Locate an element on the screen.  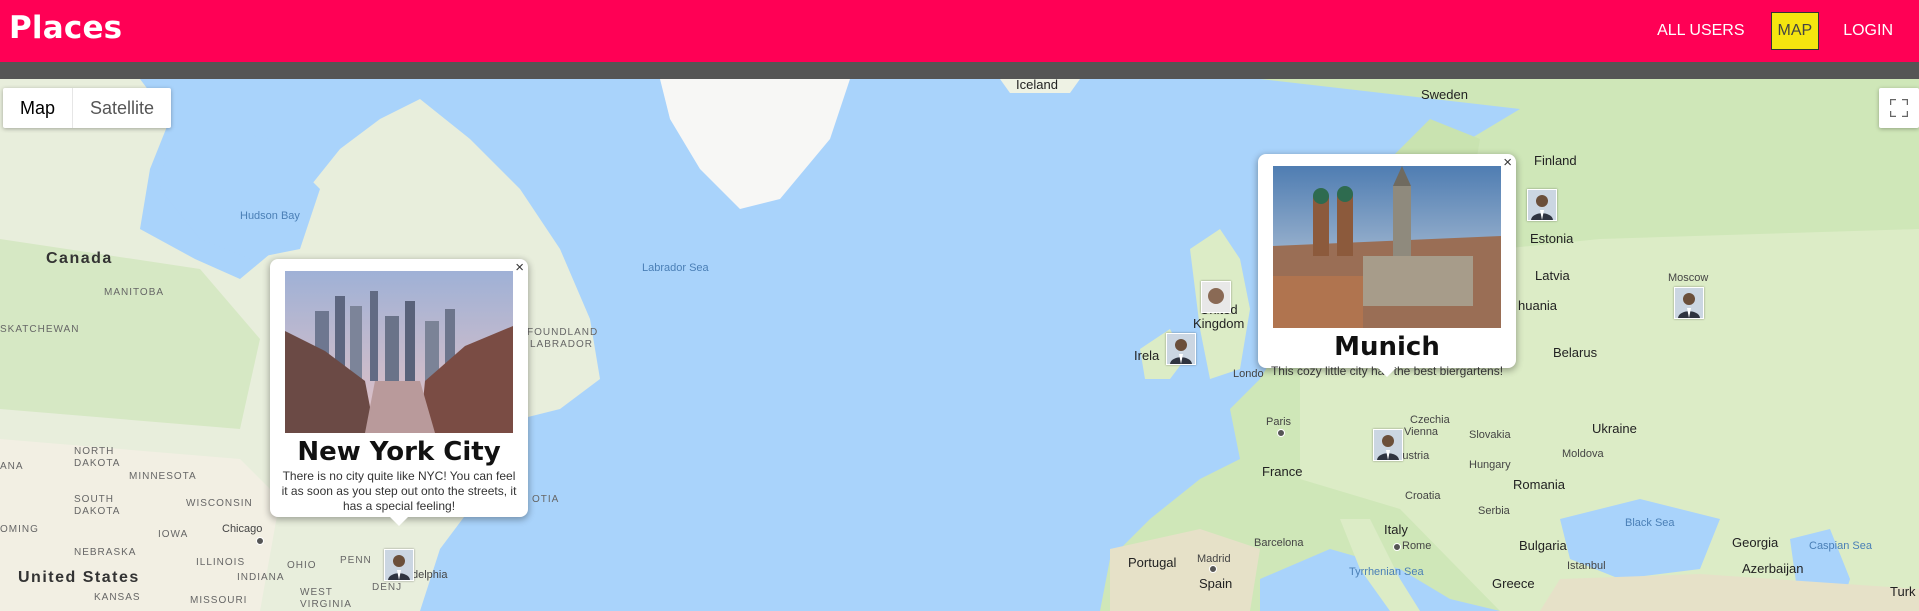
label-labrador-sea: Labrador Sea is located at coordinates (675, 268).